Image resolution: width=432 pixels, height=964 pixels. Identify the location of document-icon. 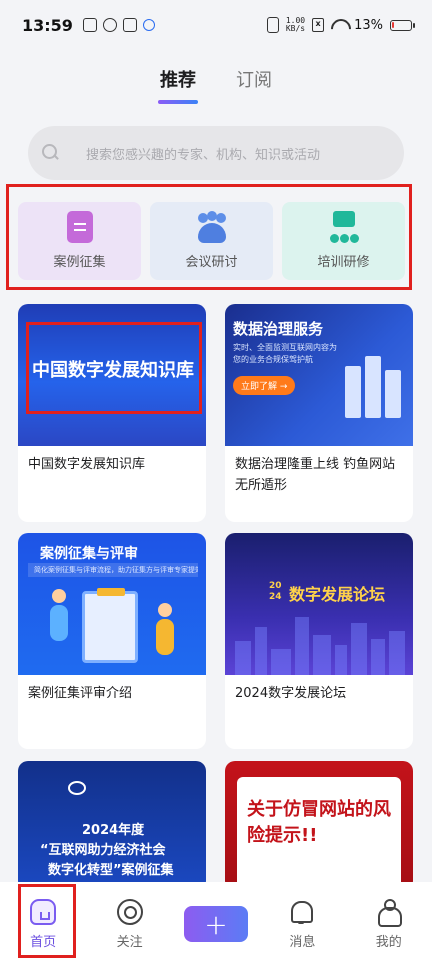
(79, 227).